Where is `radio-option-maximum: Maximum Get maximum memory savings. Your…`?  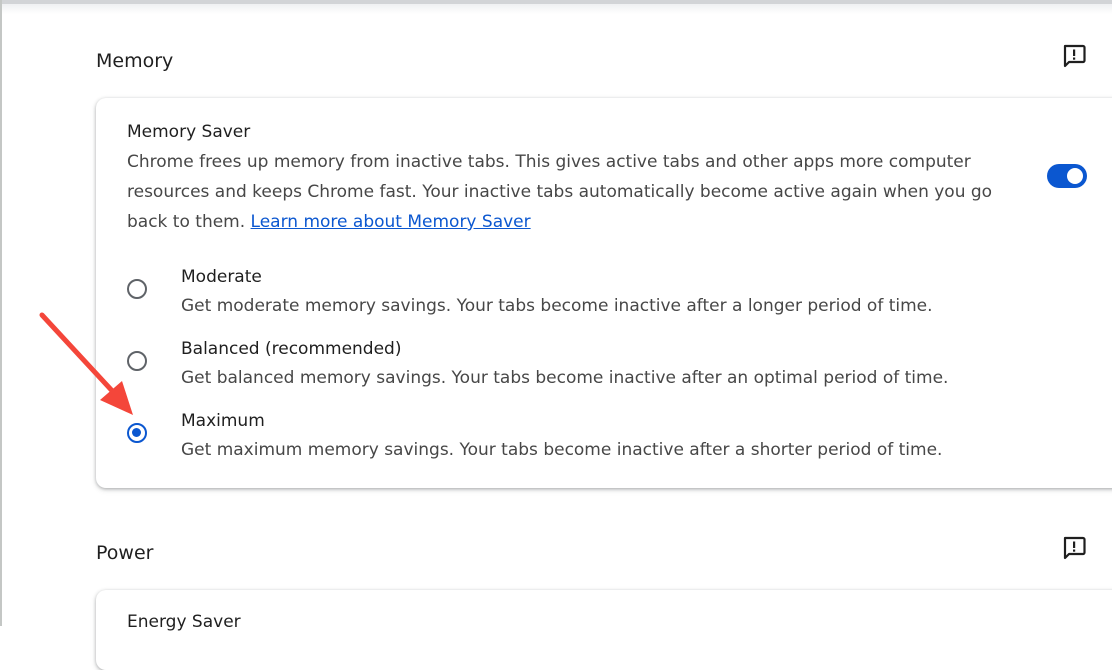
radio-option-maximum: Maximum Get maximum memory savings. Your… is located at coordinates (596, 442).